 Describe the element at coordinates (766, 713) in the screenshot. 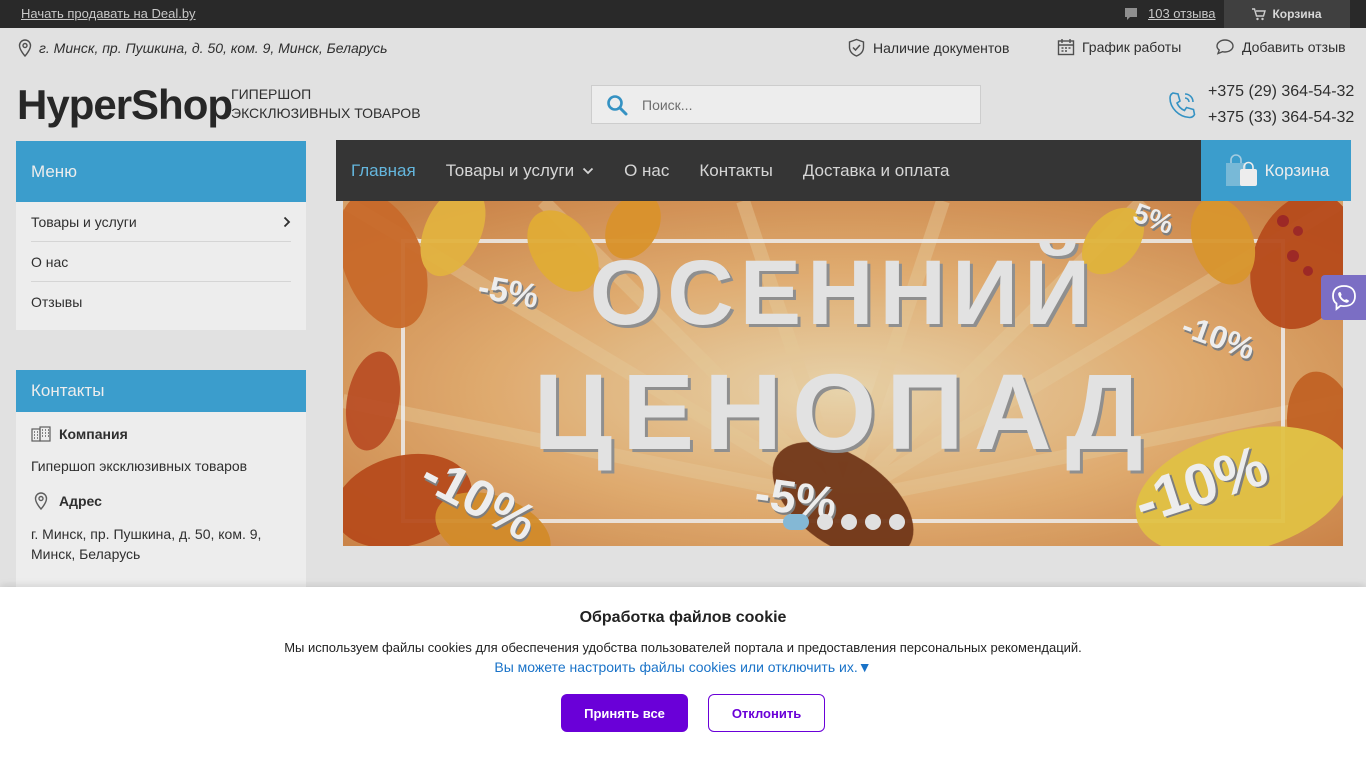

I see `decline-button: Отклонить` at that location.